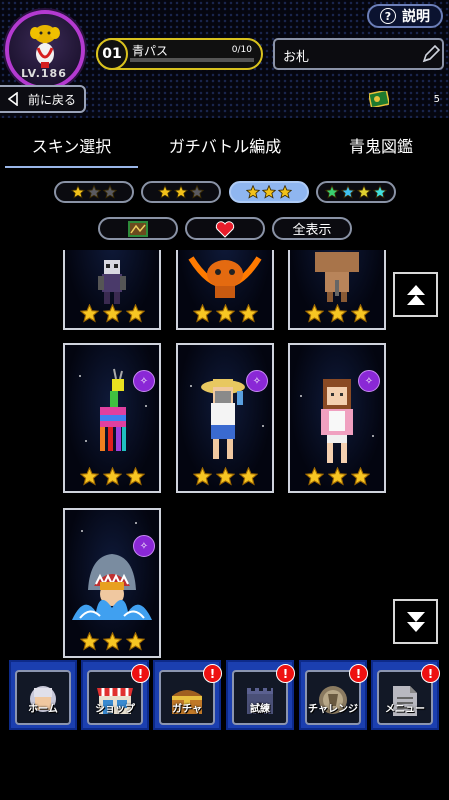 This screenshot has height=800, width=449. What do you see at coordinates (260, 709) in the screenshot?
I see `nav-label: 試練` at bounding box center [260, 709].